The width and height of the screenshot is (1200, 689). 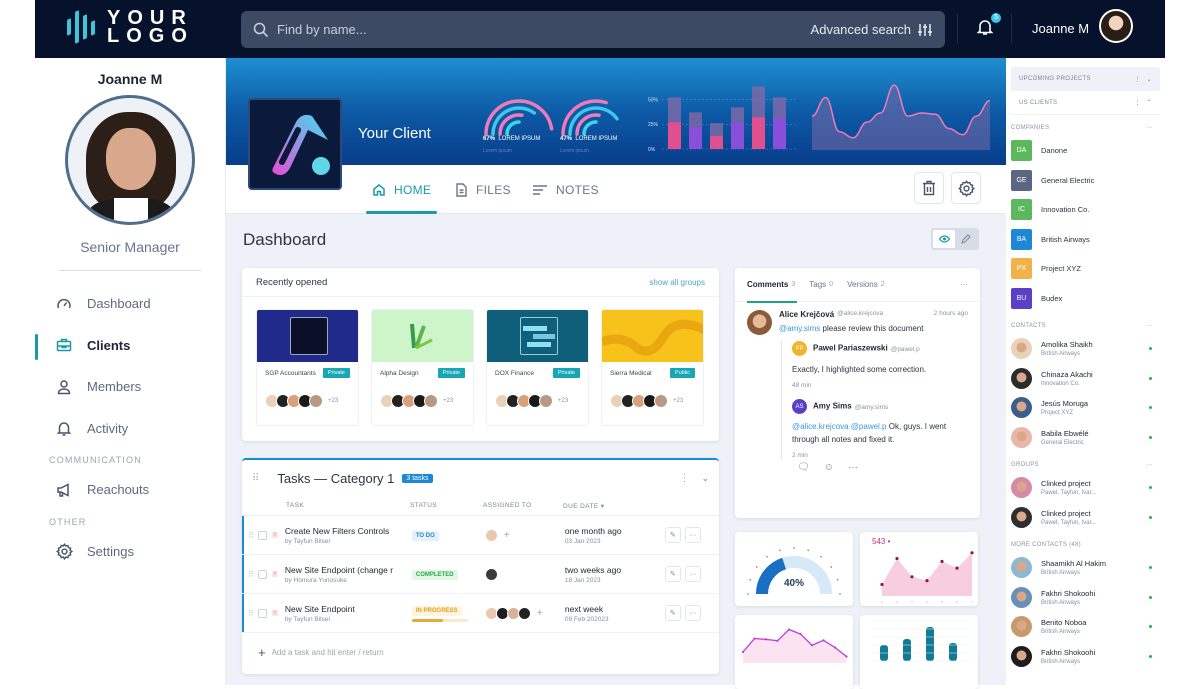 What do you see at coordinates (799, 328) in the screenshot?
I see `mention-link: @amy.sims` at bounding box center [799, 328].